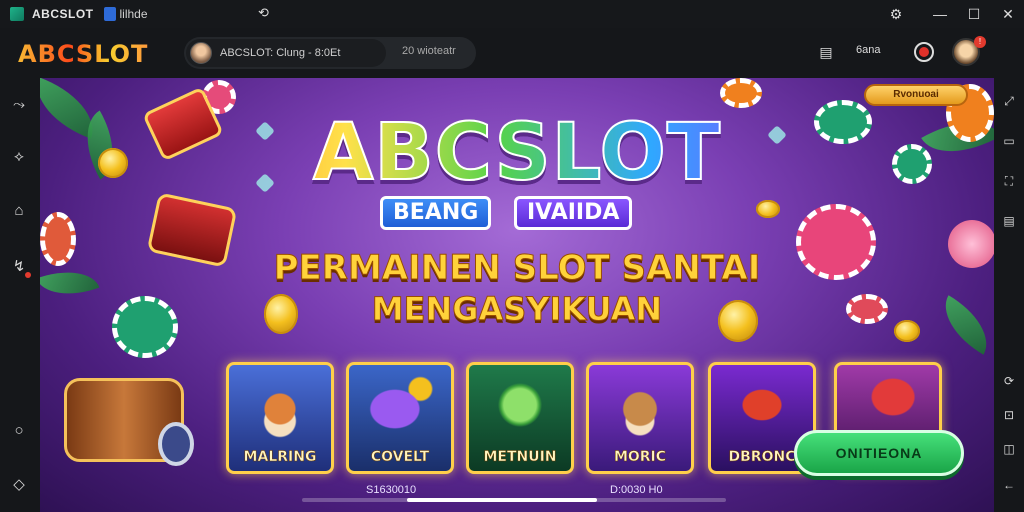  What do you see at coordinates (826, 52) in the screenshot?
I see `document-icon: ▤` at bounding box center [826, 52].